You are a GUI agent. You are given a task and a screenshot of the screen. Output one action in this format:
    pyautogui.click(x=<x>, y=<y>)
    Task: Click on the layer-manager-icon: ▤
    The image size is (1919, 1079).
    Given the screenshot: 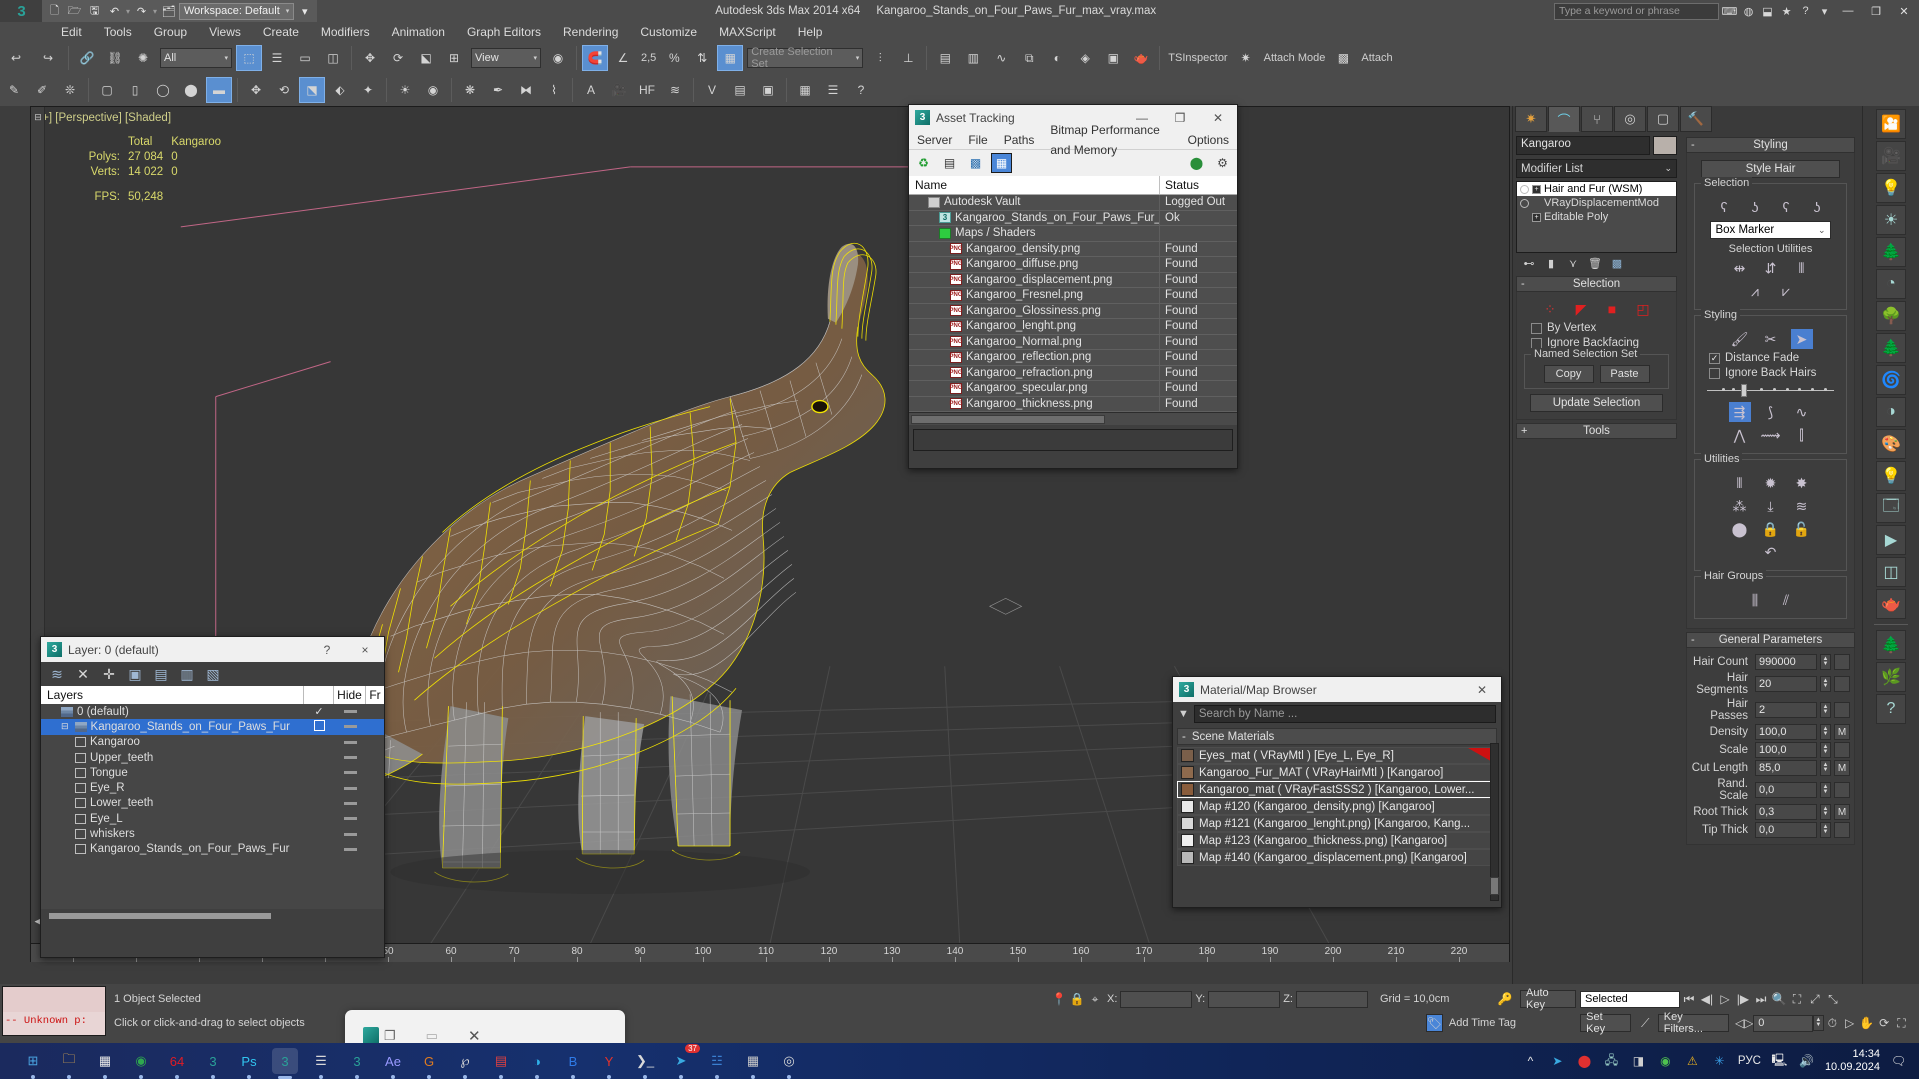 What is the action you would take?
    pyautogui.click(x=945, y=58)
    